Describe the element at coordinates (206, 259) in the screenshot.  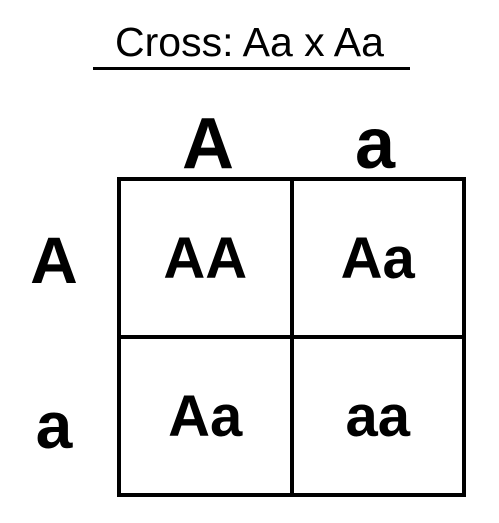
I see `cell-offspring-1: AA` at that location.